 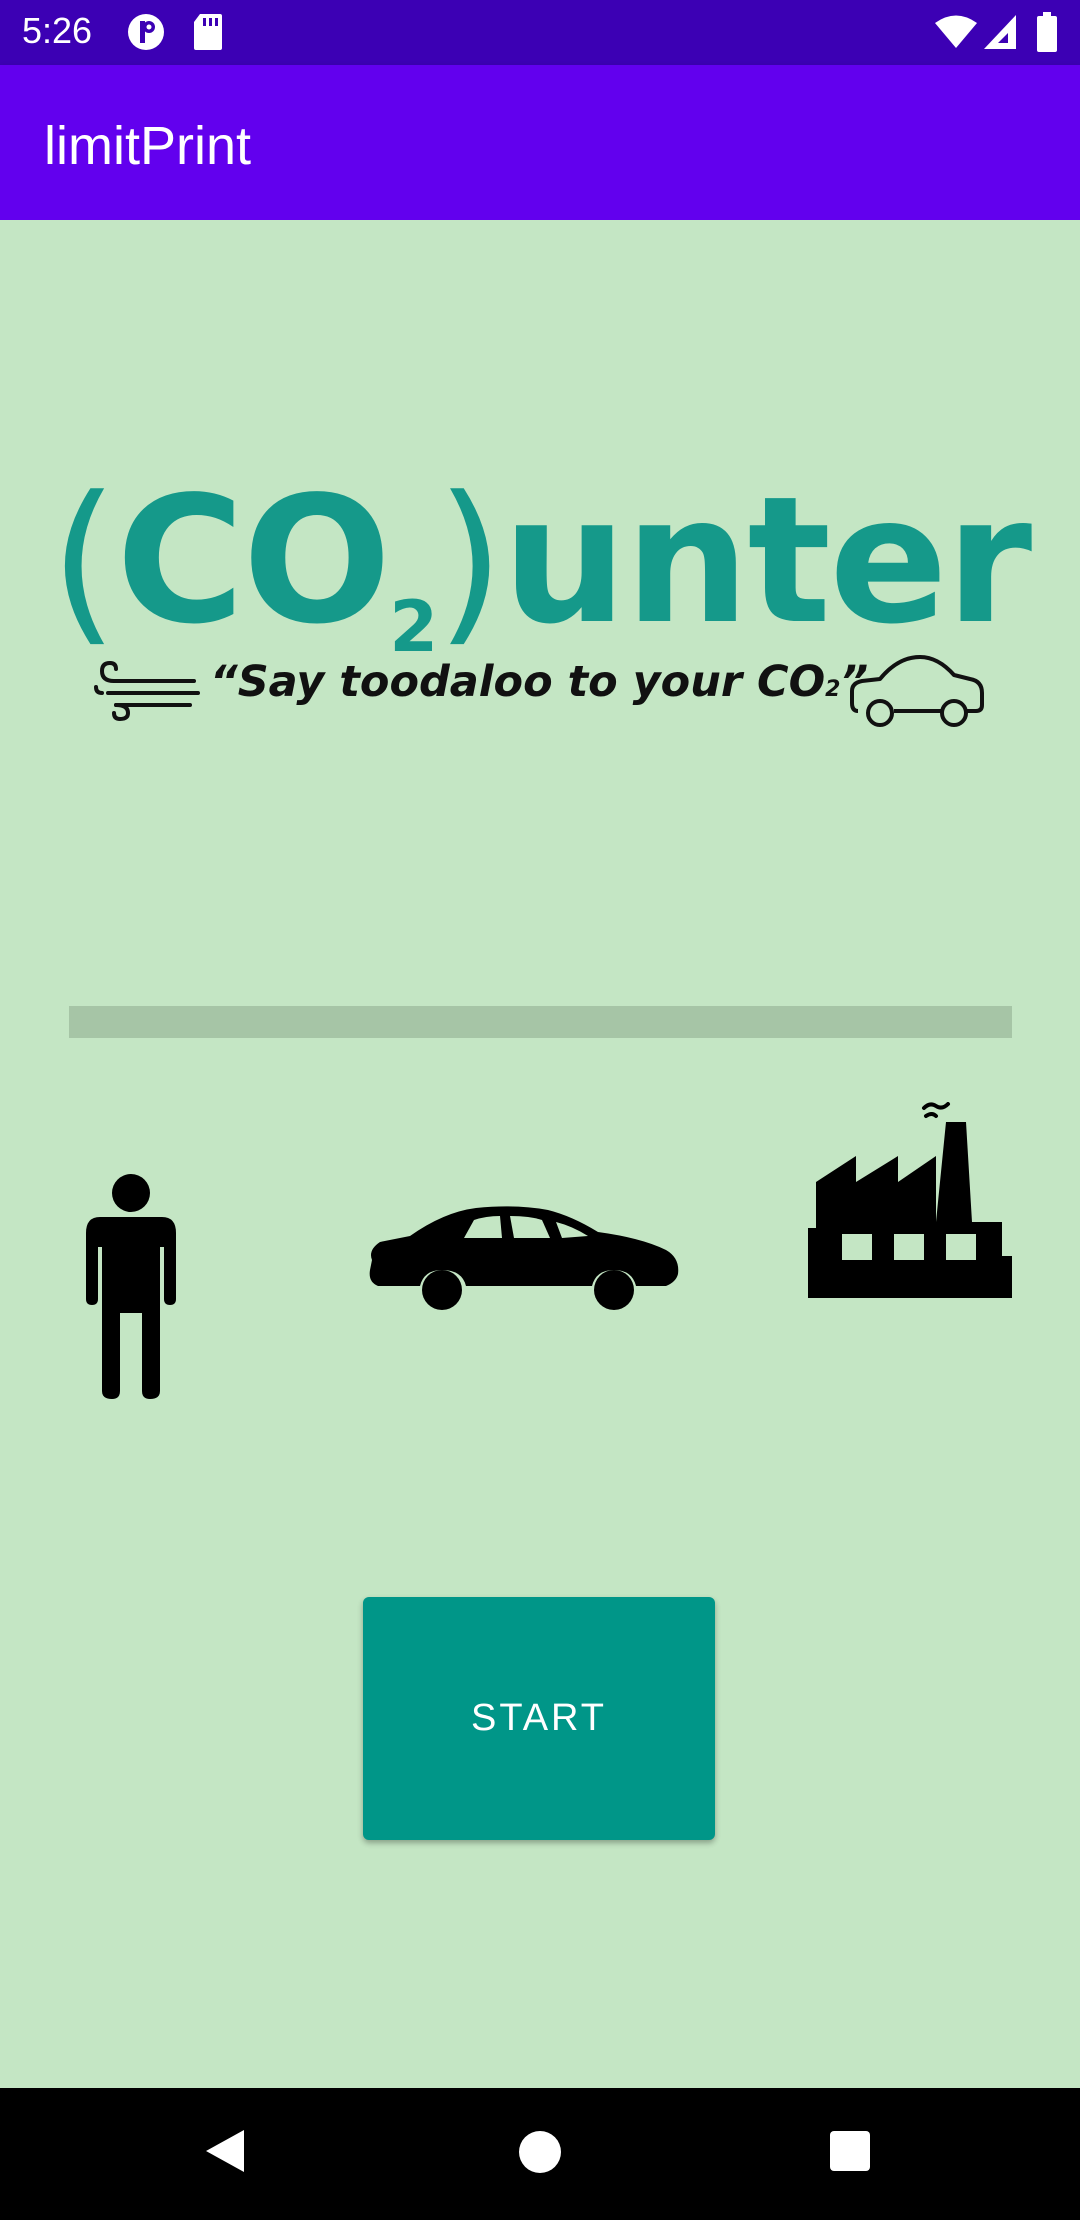 I want to click on slogan-text: “Say toodaloo to your CO2”, so click(x=539, y=682).